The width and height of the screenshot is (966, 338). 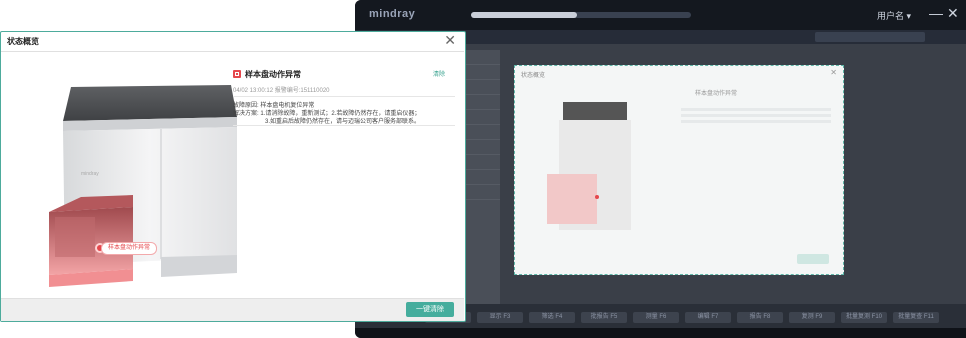 What do you see at coordinates (439, 73) in the screenshot?
I see `clear-link: 清除` at bounding box center [439, 73].